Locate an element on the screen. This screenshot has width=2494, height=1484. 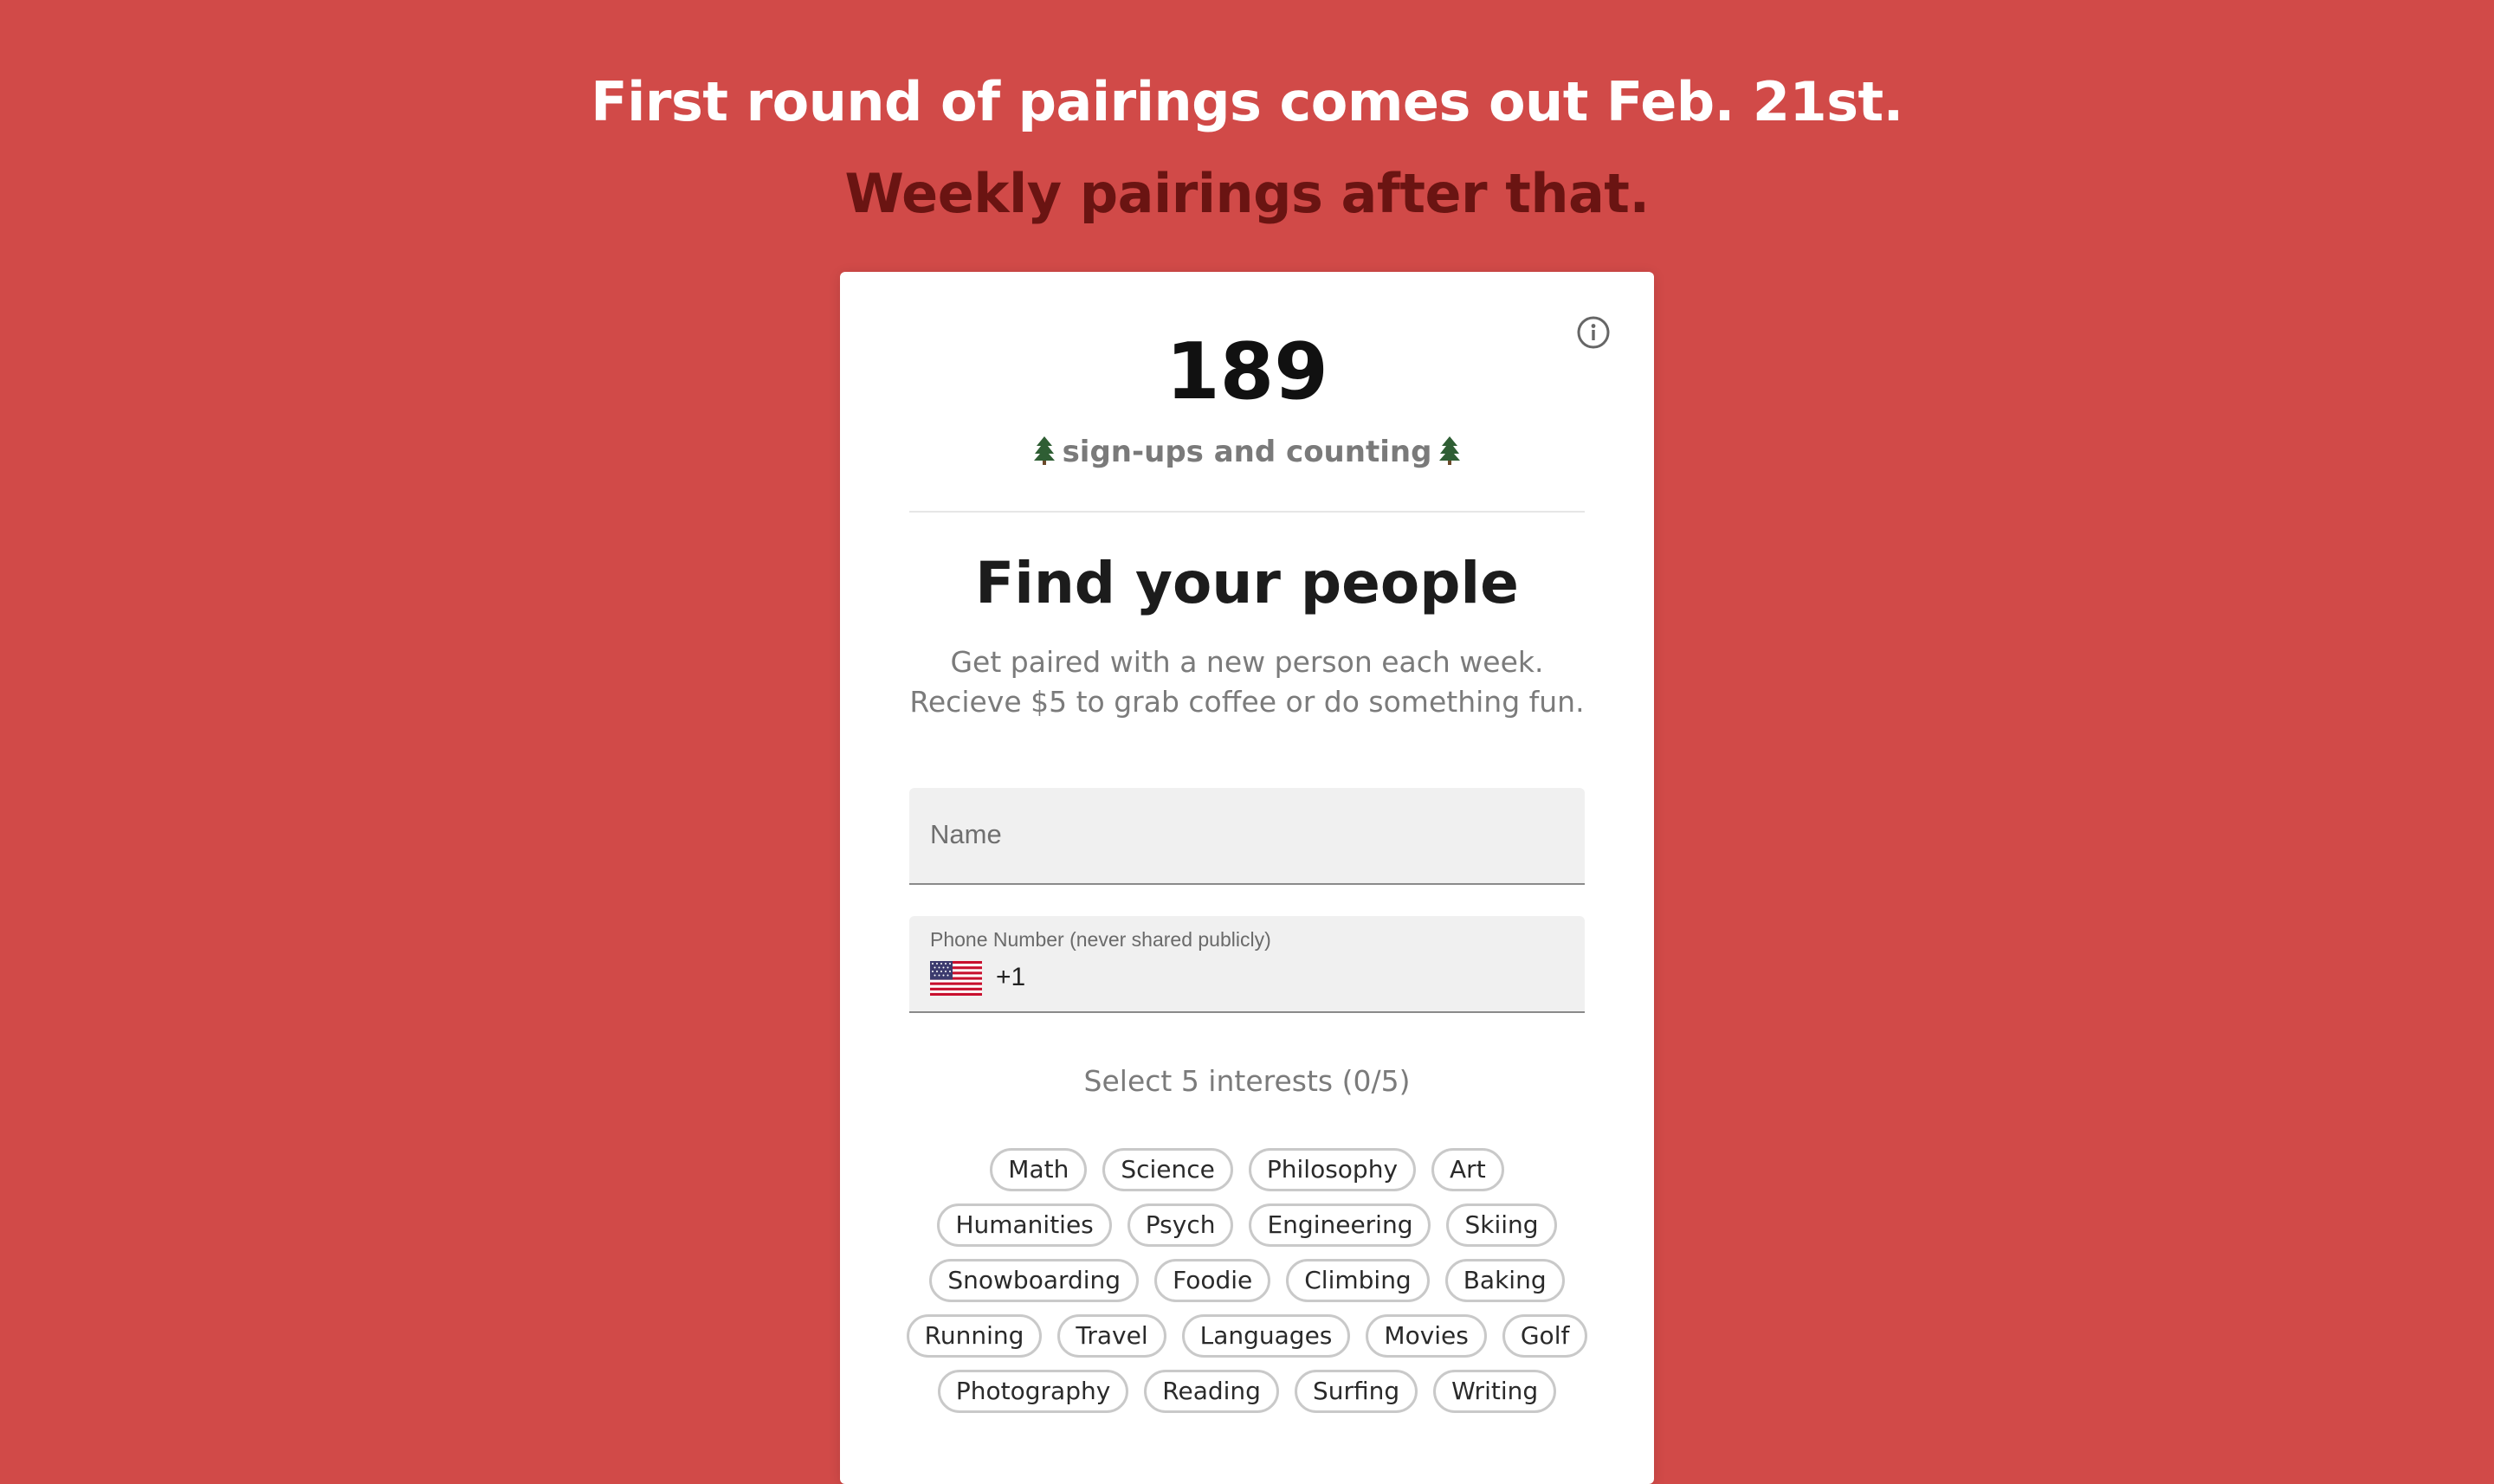
card-title: Find your people is located at coordinates (1247, 583).